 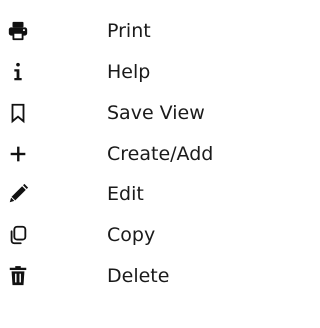 What do you see at coordinates (18, 276) in the screenshot?
I see `trash-icon` at bounding box center [18, 276].